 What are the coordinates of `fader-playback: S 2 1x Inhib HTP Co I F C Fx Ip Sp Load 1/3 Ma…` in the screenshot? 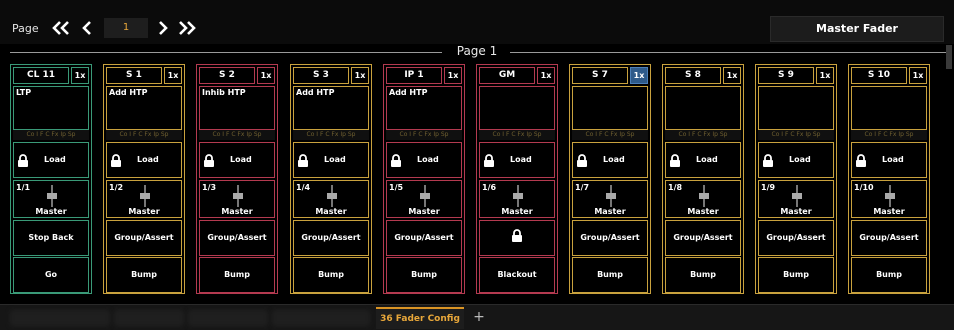 It's located at (237, 179).